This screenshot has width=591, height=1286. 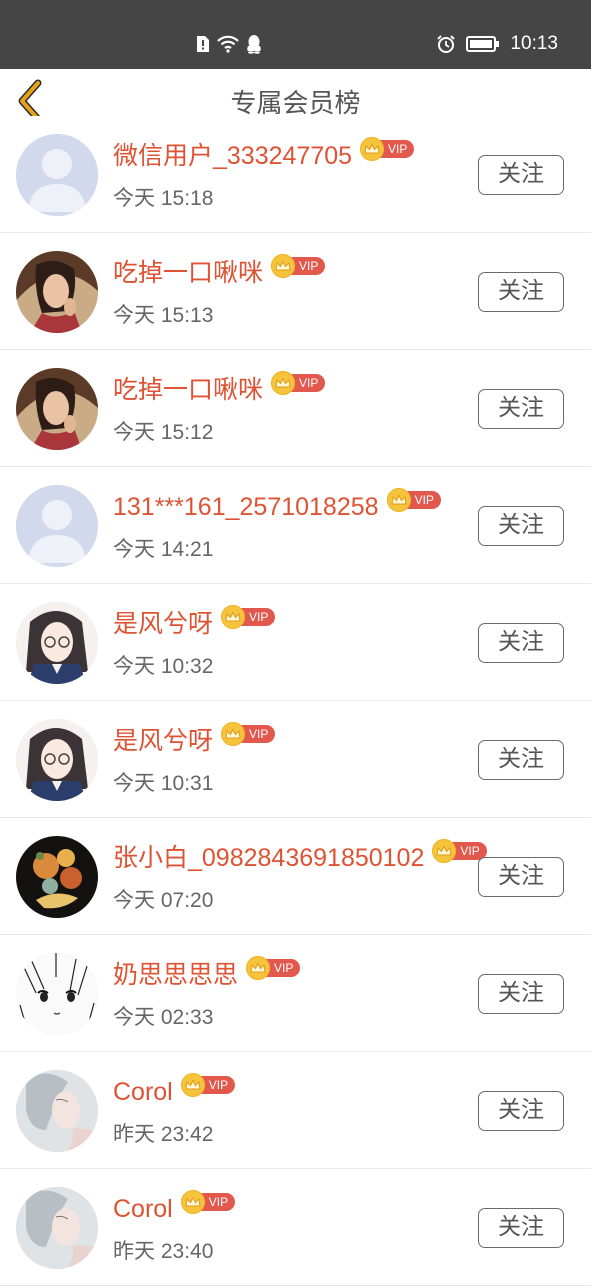 What do you see at coordinates (163, 666) in the screenshot?
I see `member-time: 今天 10:32` at bounding box center [163, 666].